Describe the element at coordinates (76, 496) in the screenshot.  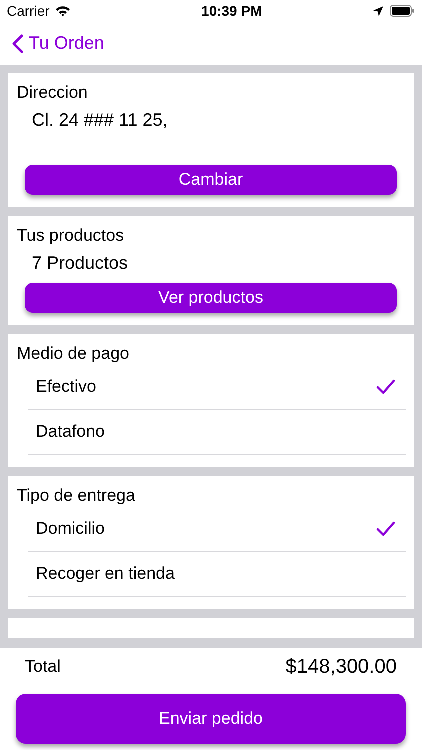
I see `section-title: Tipo de entrega` at that location.